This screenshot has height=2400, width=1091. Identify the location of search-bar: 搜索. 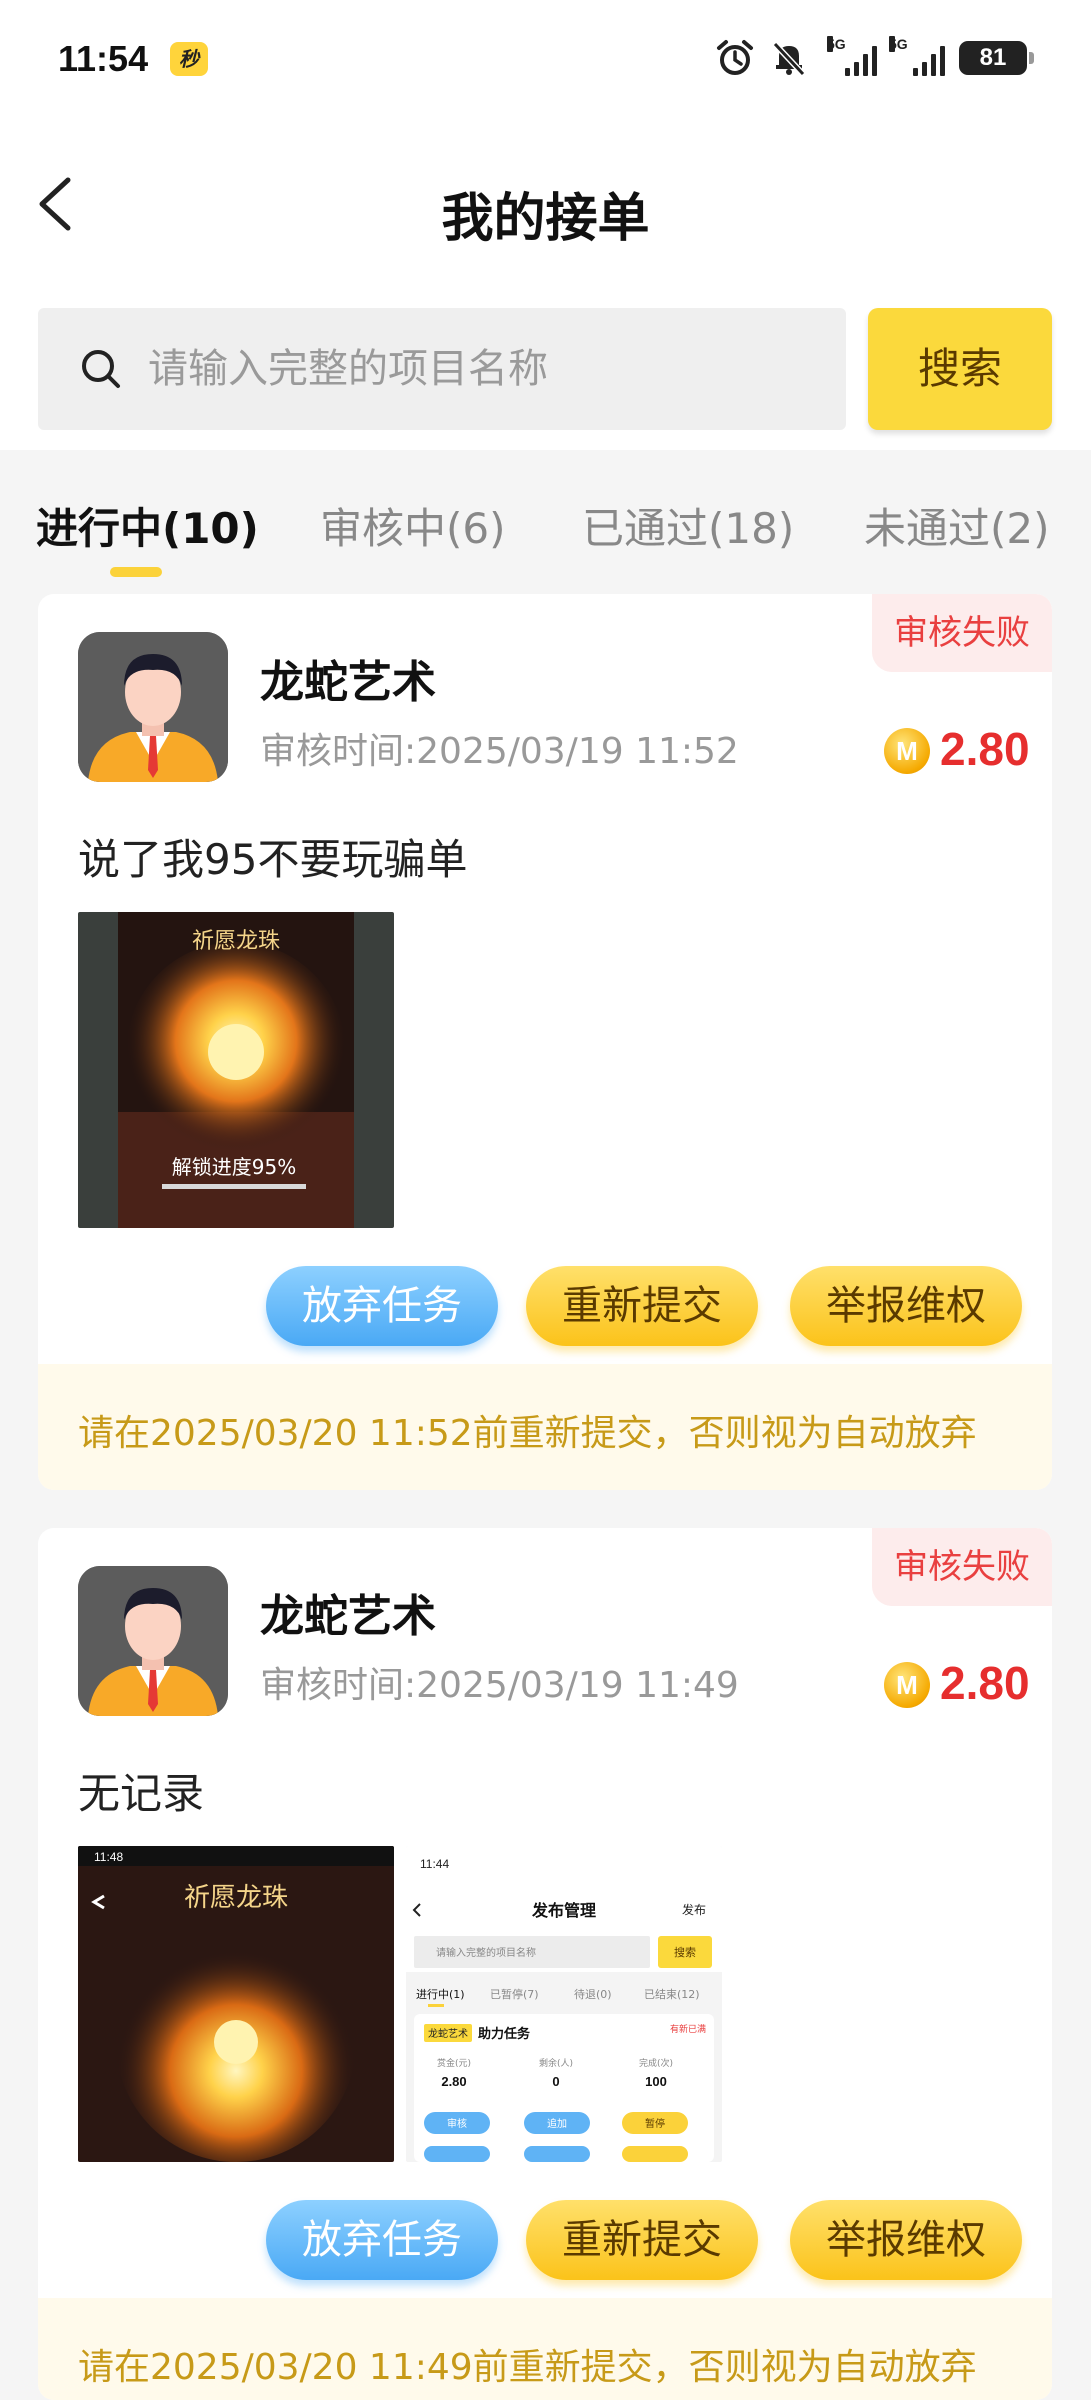
(545, 370).